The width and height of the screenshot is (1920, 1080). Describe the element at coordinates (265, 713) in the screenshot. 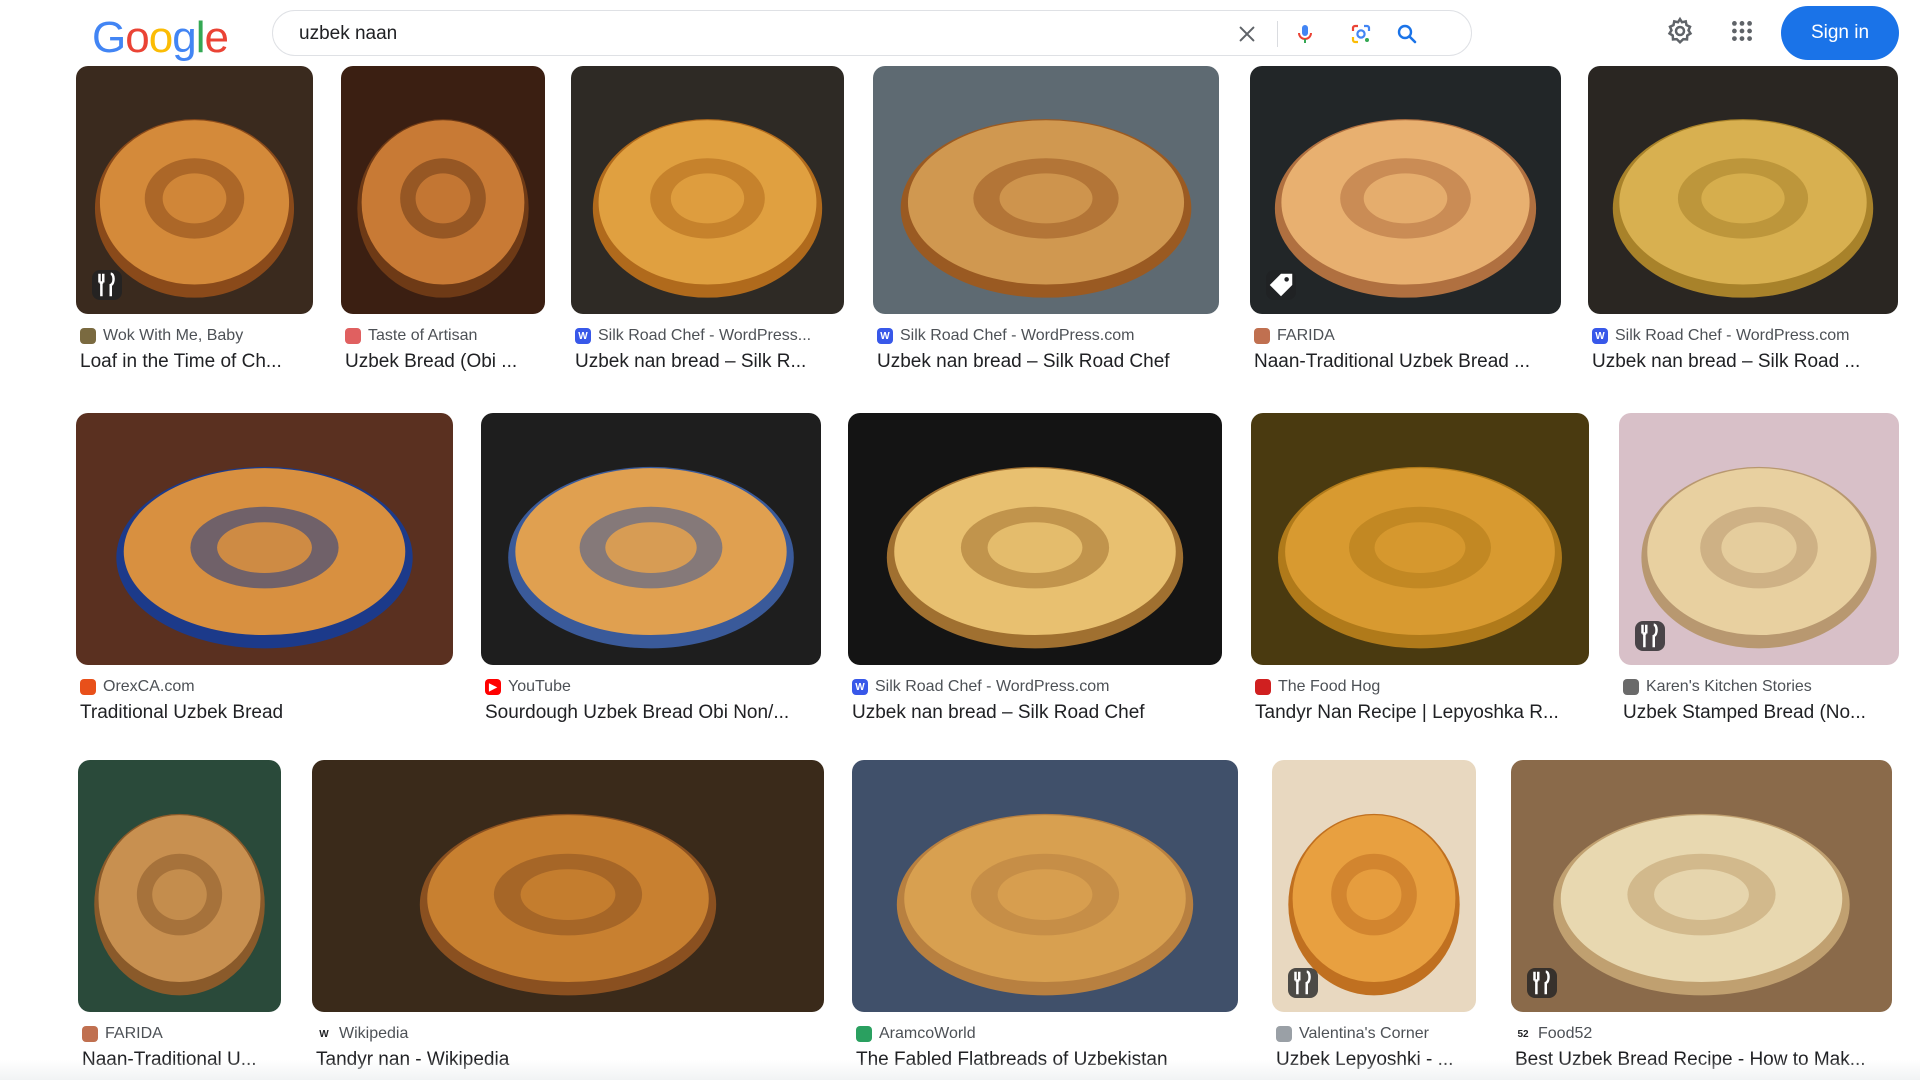

I see `result-title: Traditional Uzbek Bread` at that location.